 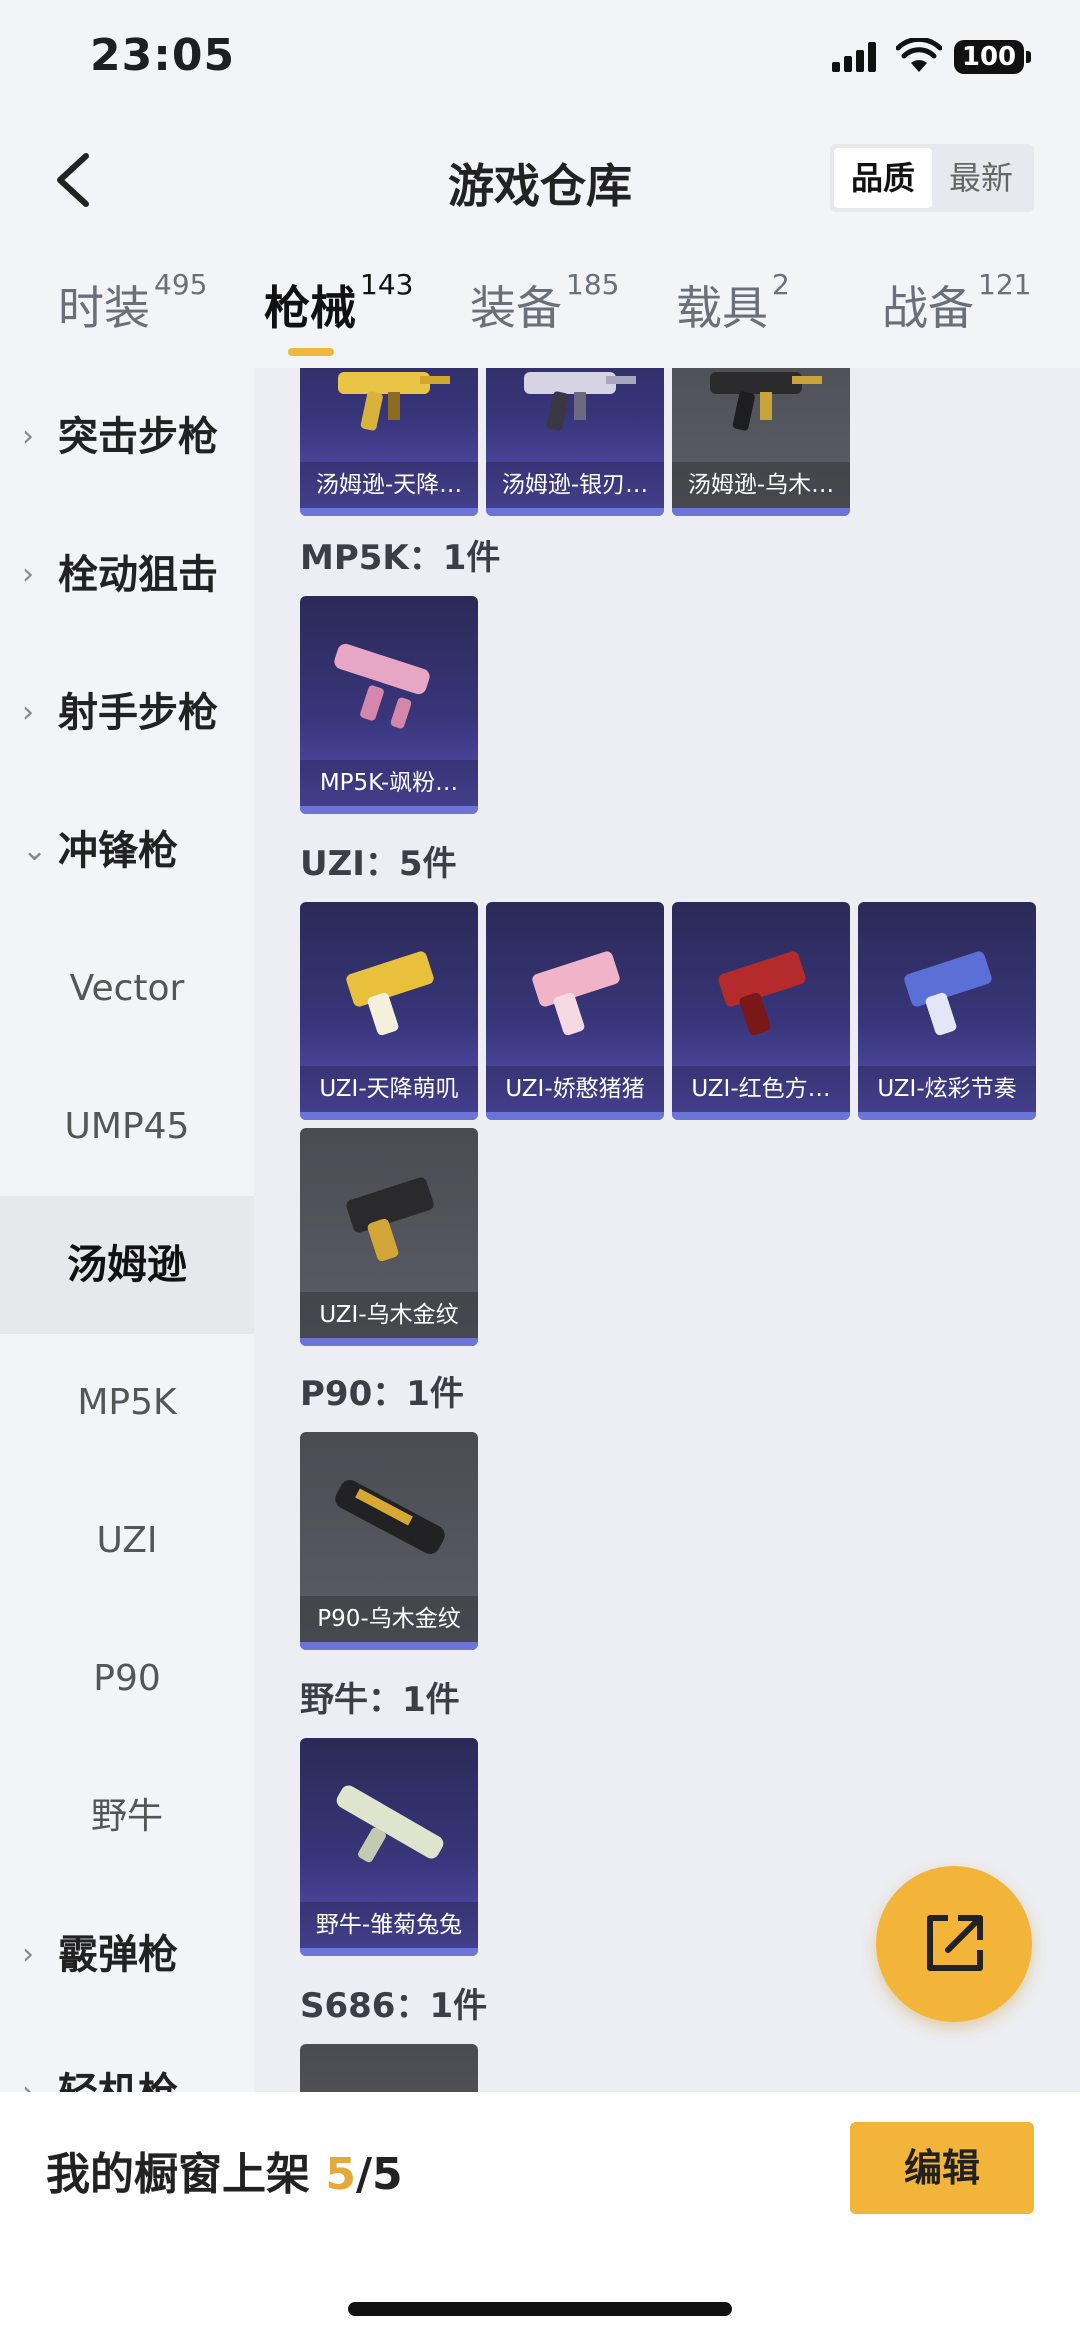 I want to click on weapon-card-name: UZI-娇憨猪猪, so click(x=575, y=1089).